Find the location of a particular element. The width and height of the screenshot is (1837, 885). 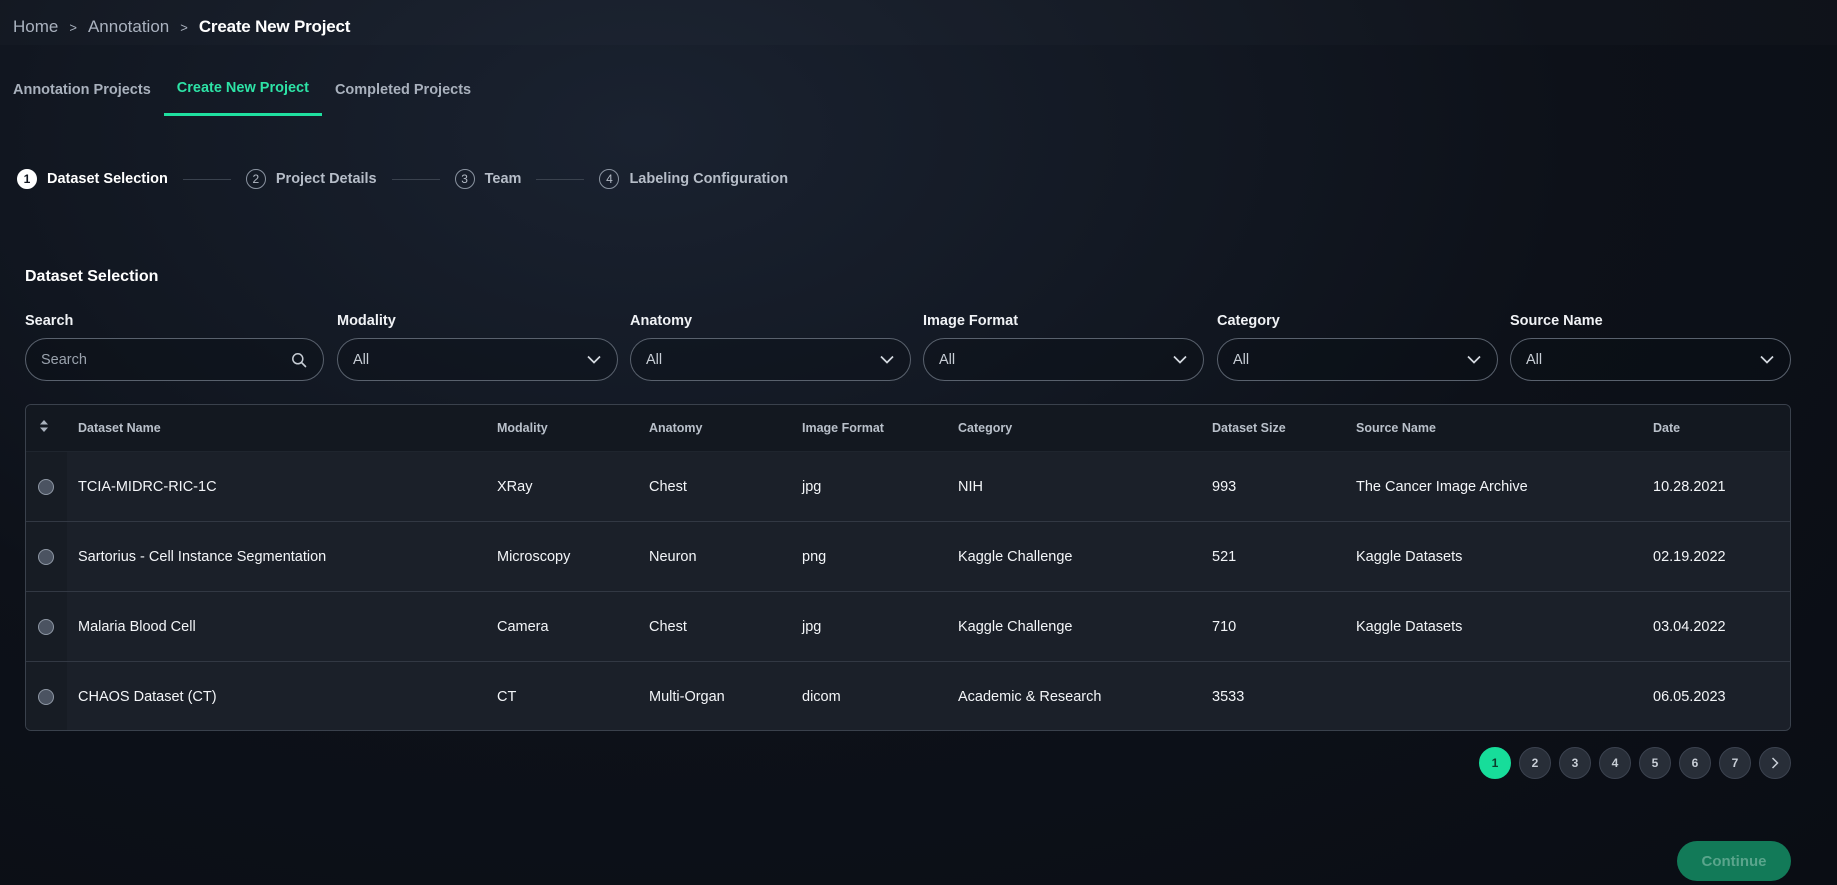

anatomy-cell: Neuron is located at coordinates (673, 557).